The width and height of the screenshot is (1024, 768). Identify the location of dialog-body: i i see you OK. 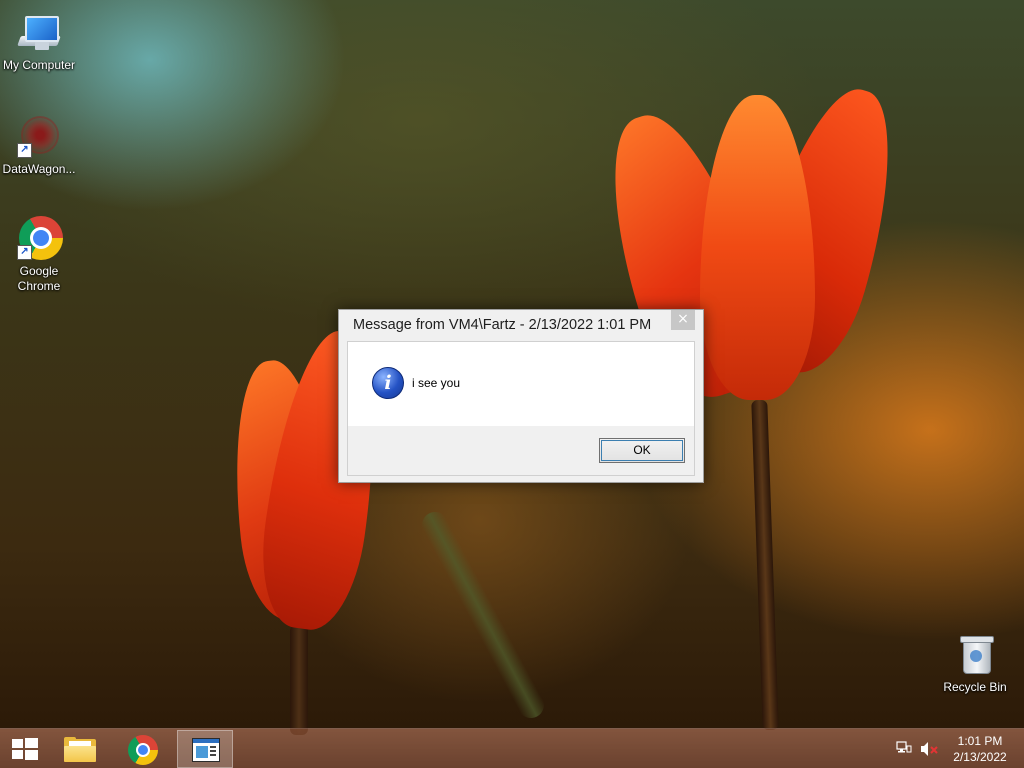
(521, 408).